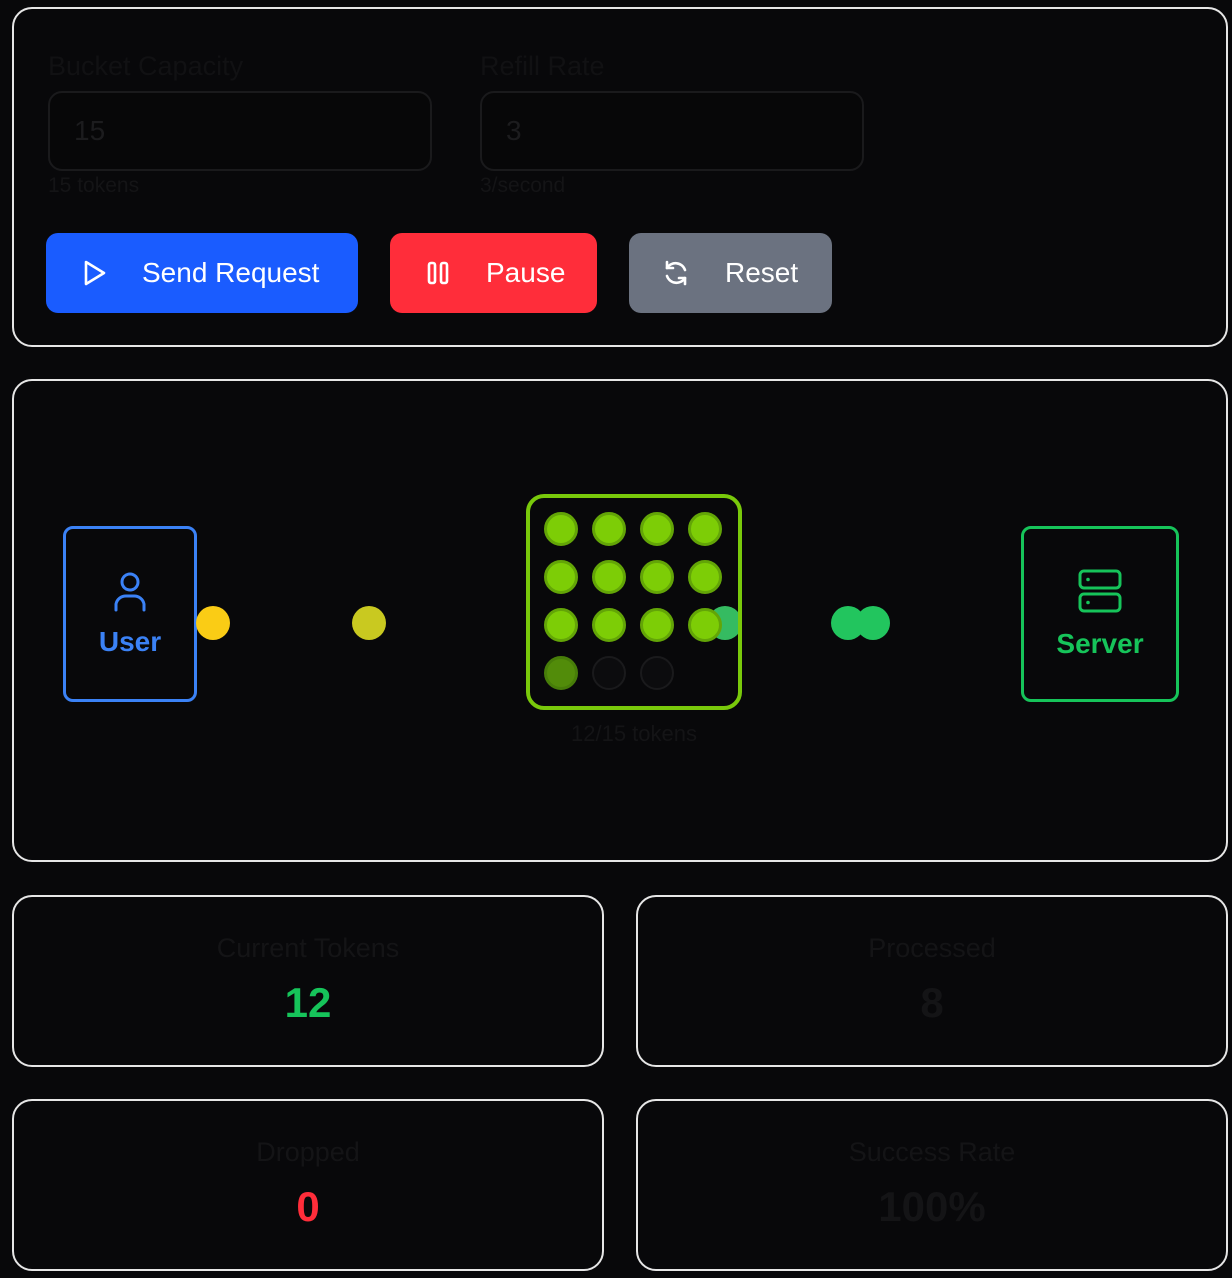  Describe the element at coordinates (308, 948) in the screenshot. I see `stat-title: Current Tokens` at that location.